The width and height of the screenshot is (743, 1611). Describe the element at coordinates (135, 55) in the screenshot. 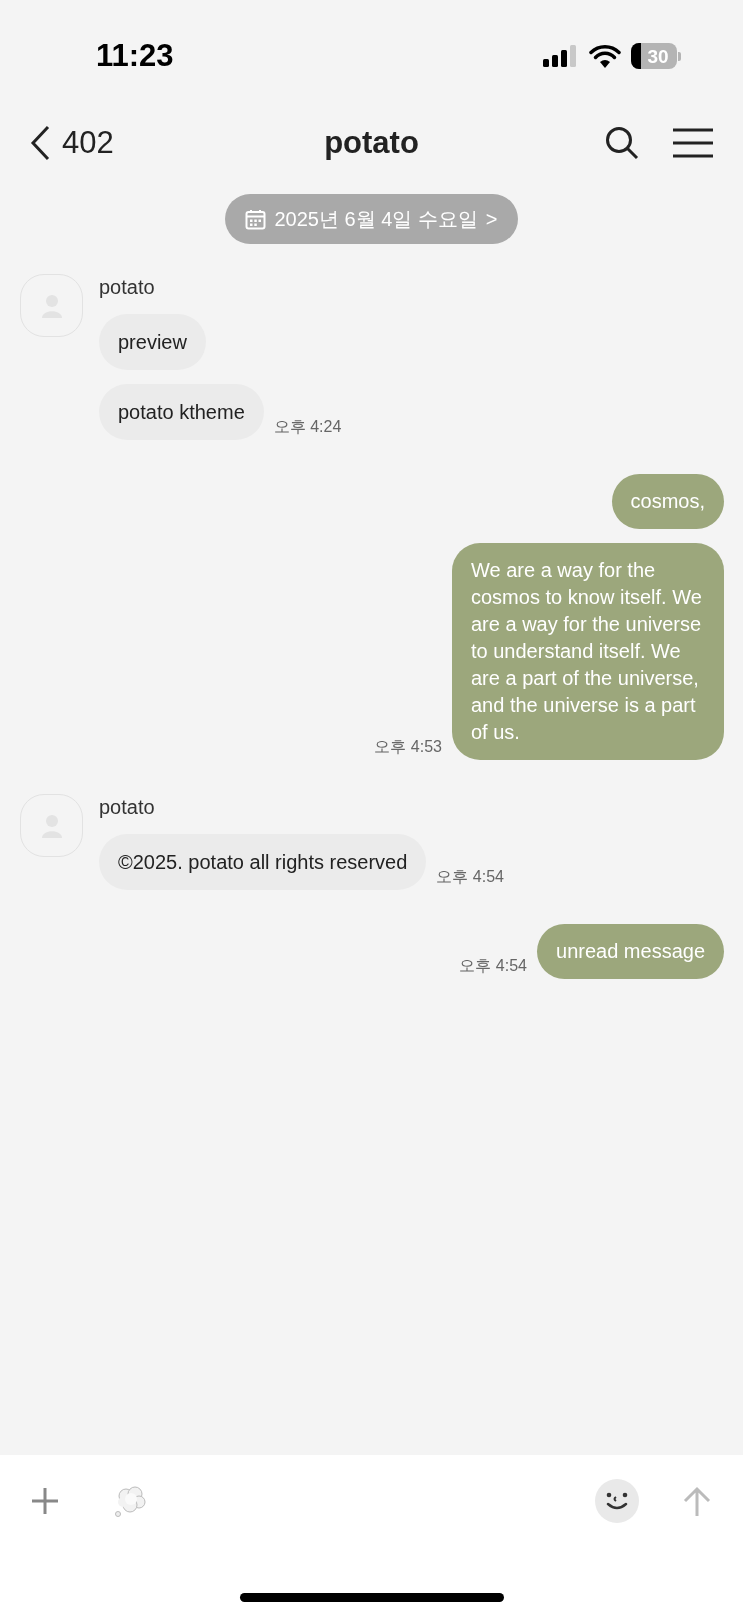

I see `status-time: 11:23` at that location.